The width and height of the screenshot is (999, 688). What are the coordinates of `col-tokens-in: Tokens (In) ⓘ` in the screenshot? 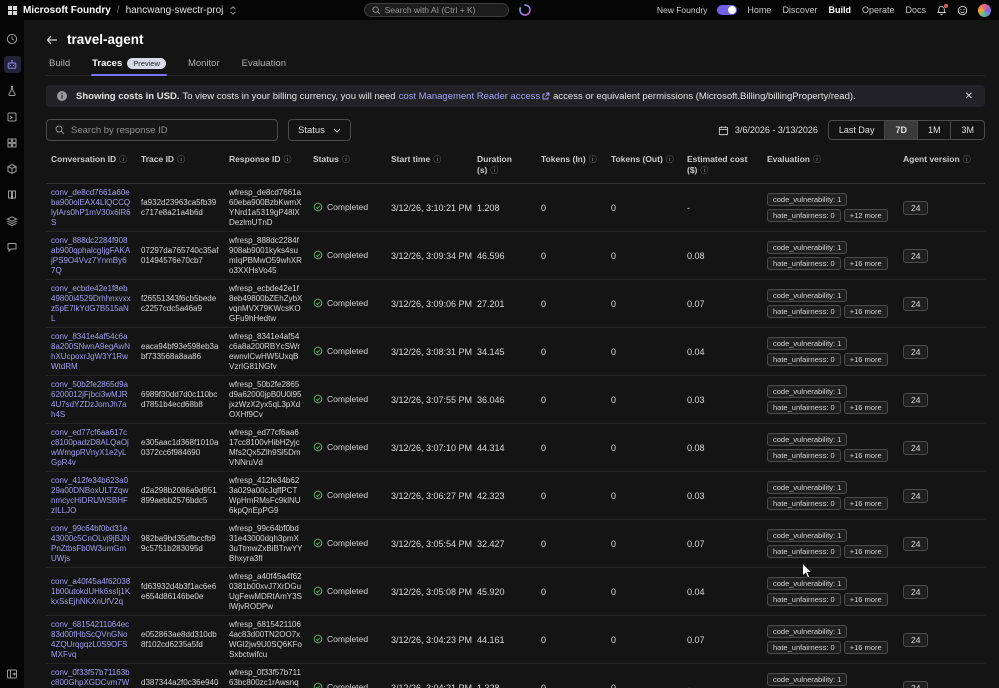 It's located at (571, 168).